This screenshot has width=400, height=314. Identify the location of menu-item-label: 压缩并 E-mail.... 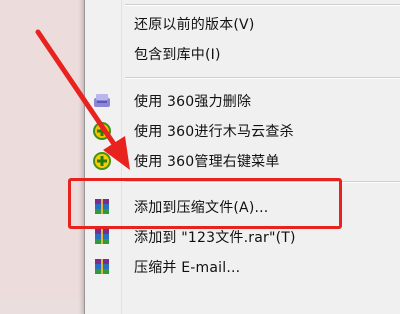
(187, 268).